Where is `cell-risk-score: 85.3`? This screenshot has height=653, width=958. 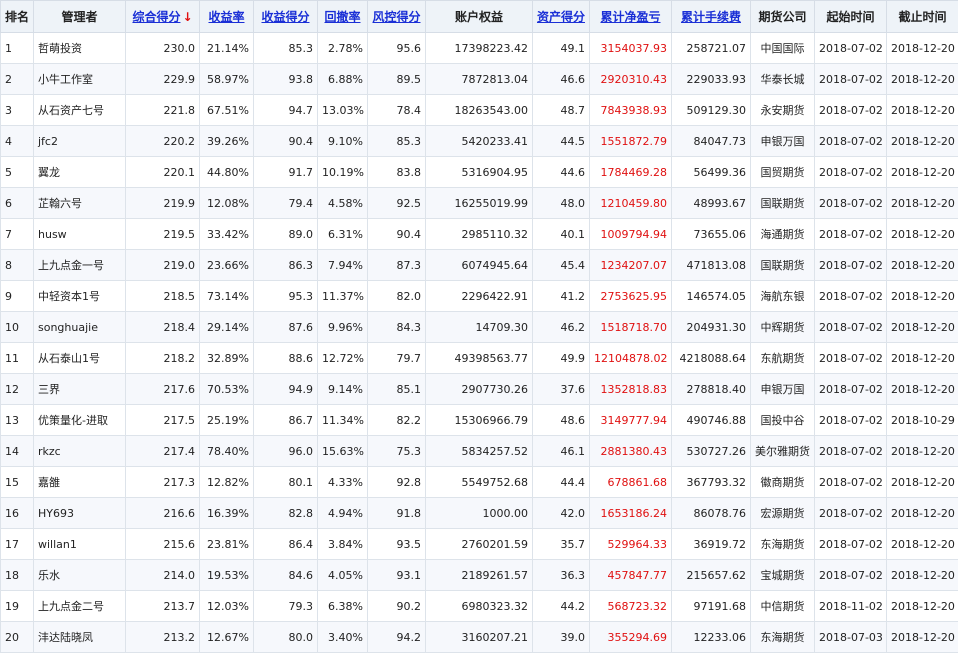
cell-risk-score: 85.3 is located at coordinates (397, 141).